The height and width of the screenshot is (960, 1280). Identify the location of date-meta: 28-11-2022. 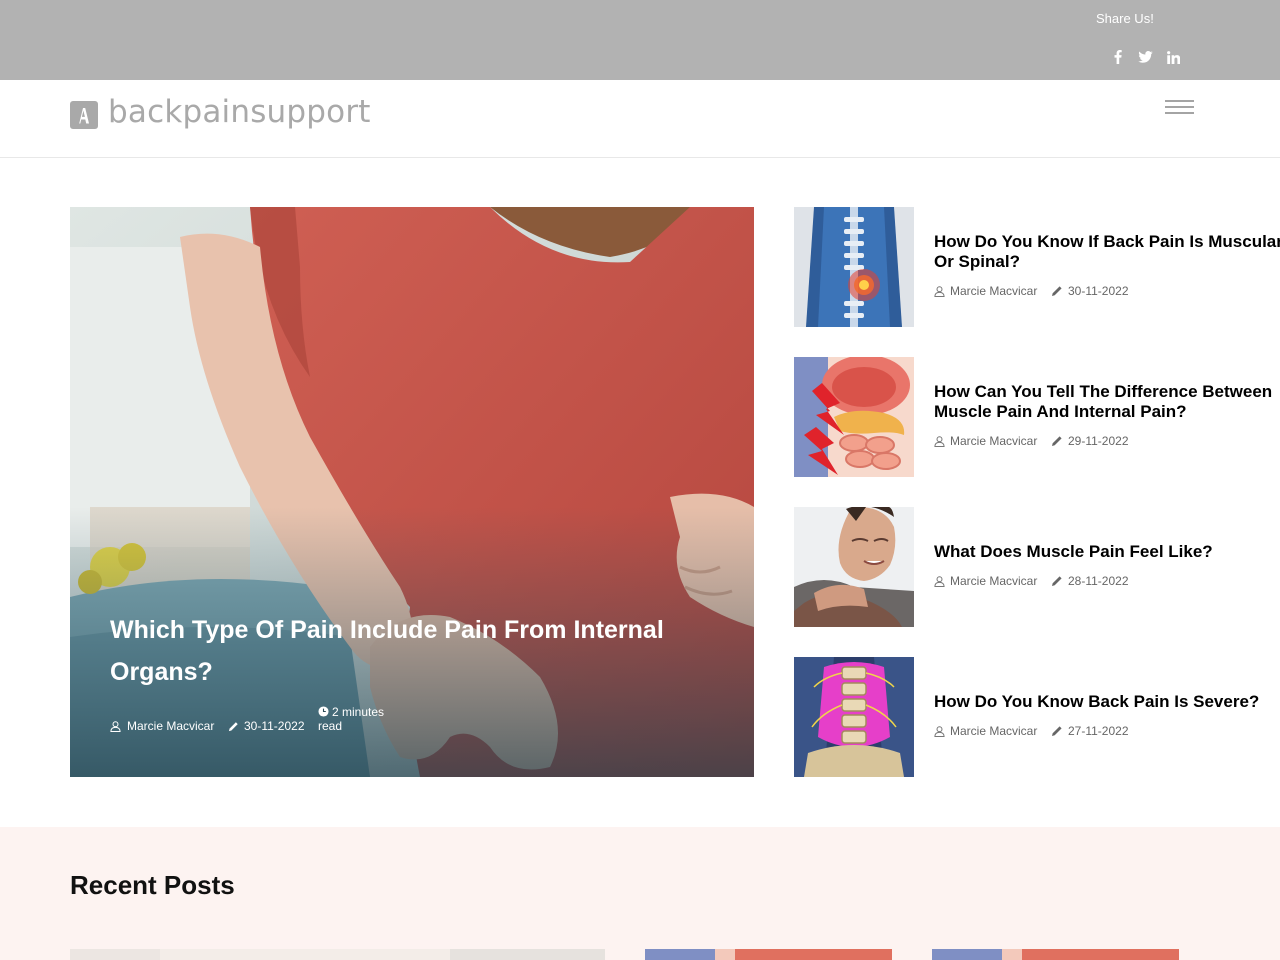
(1090, 581).